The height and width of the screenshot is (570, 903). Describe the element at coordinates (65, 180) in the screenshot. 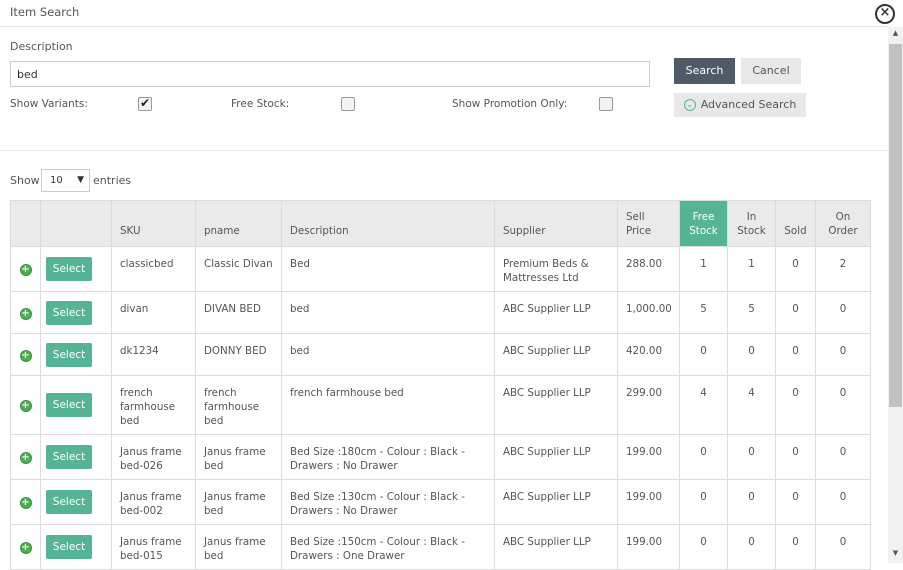

I see `entries-per-page-select: 10 ▼` at that location.